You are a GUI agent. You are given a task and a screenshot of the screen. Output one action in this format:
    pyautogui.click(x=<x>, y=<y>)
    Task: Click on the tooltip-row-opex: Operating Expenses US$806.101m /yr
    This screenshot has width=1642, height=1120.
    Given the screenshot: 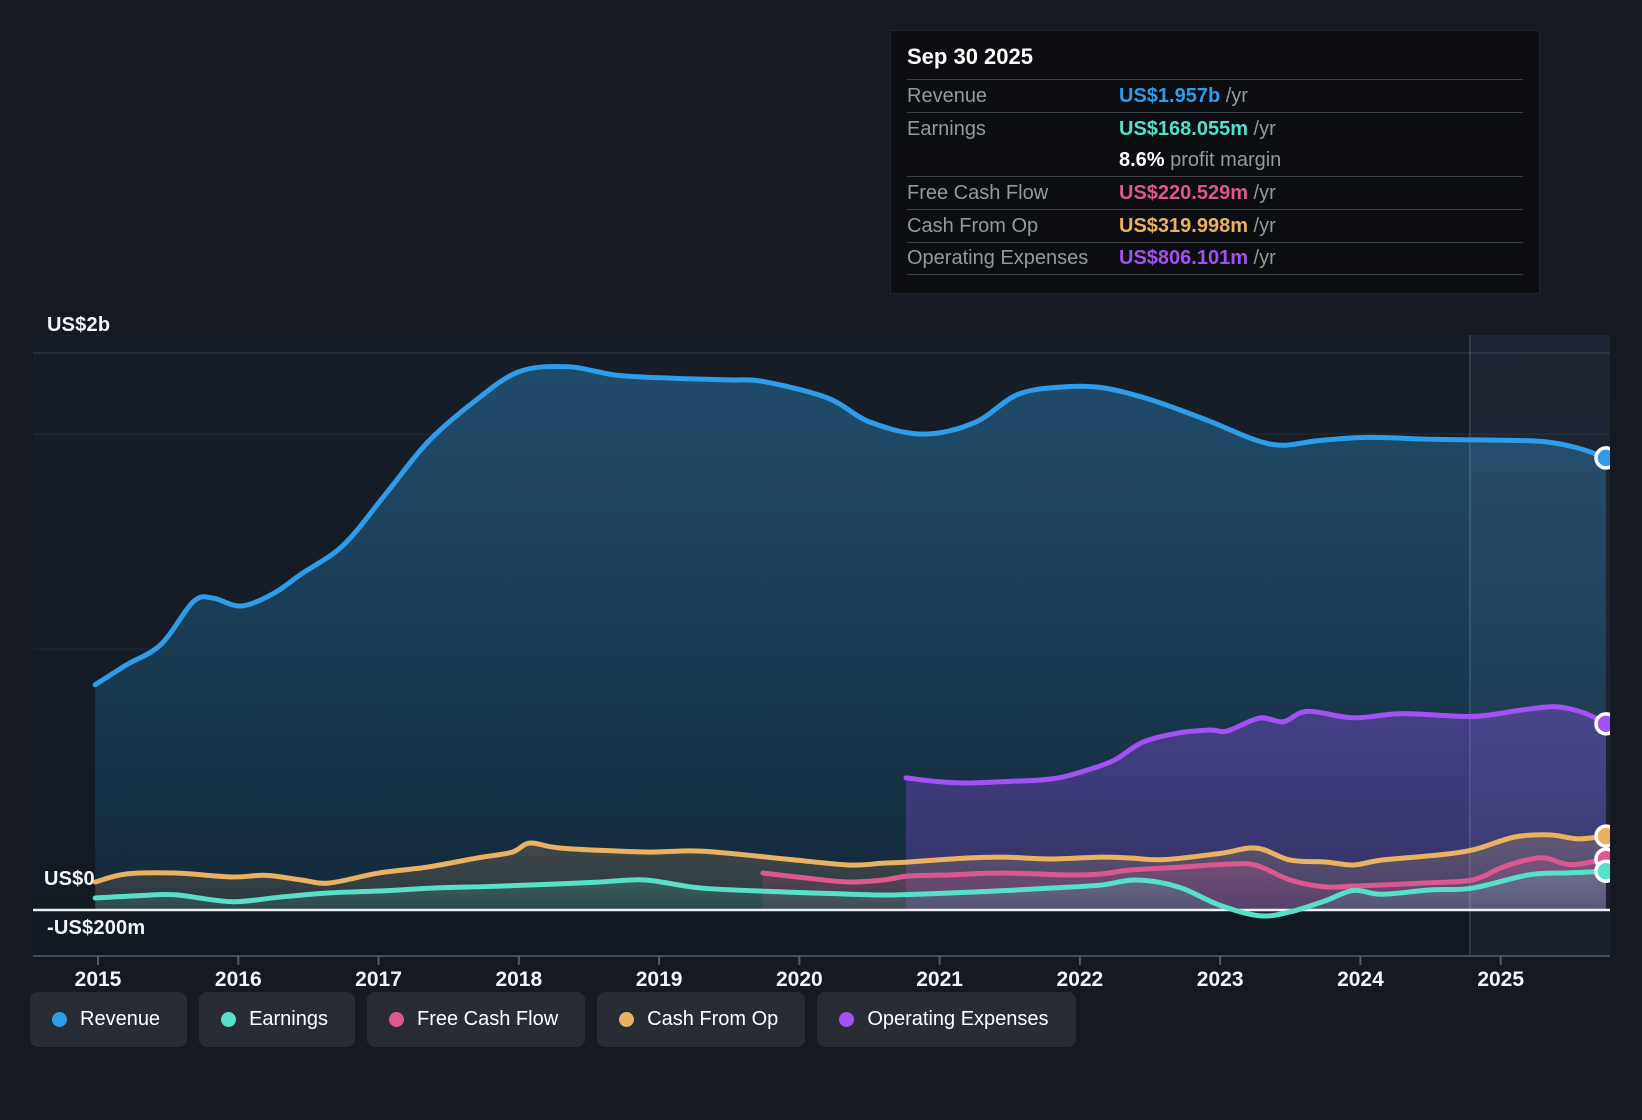 What is the action you would take?
    pyautogui.click(x=1215, y=258)
    